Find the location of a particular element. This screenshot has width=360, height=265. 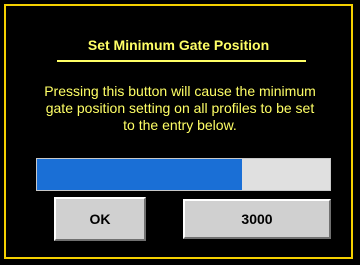

dialog-title: Set Minimum Gate Position is located at coordinates (178, 45).